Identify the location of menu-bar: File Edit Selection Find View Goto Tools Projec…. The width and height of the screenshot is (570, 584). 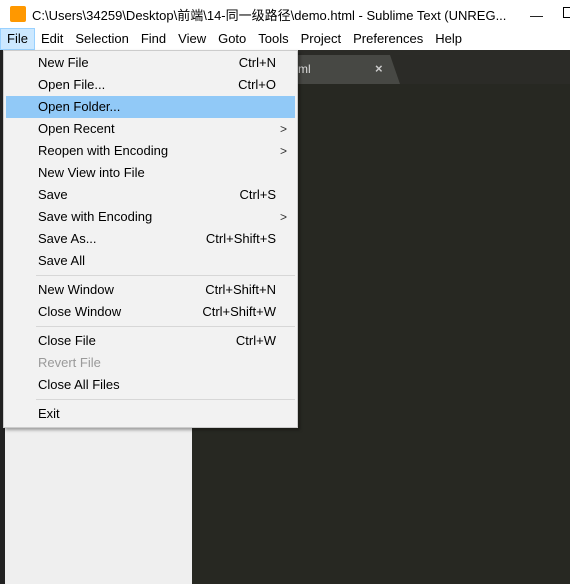
(285, 39).